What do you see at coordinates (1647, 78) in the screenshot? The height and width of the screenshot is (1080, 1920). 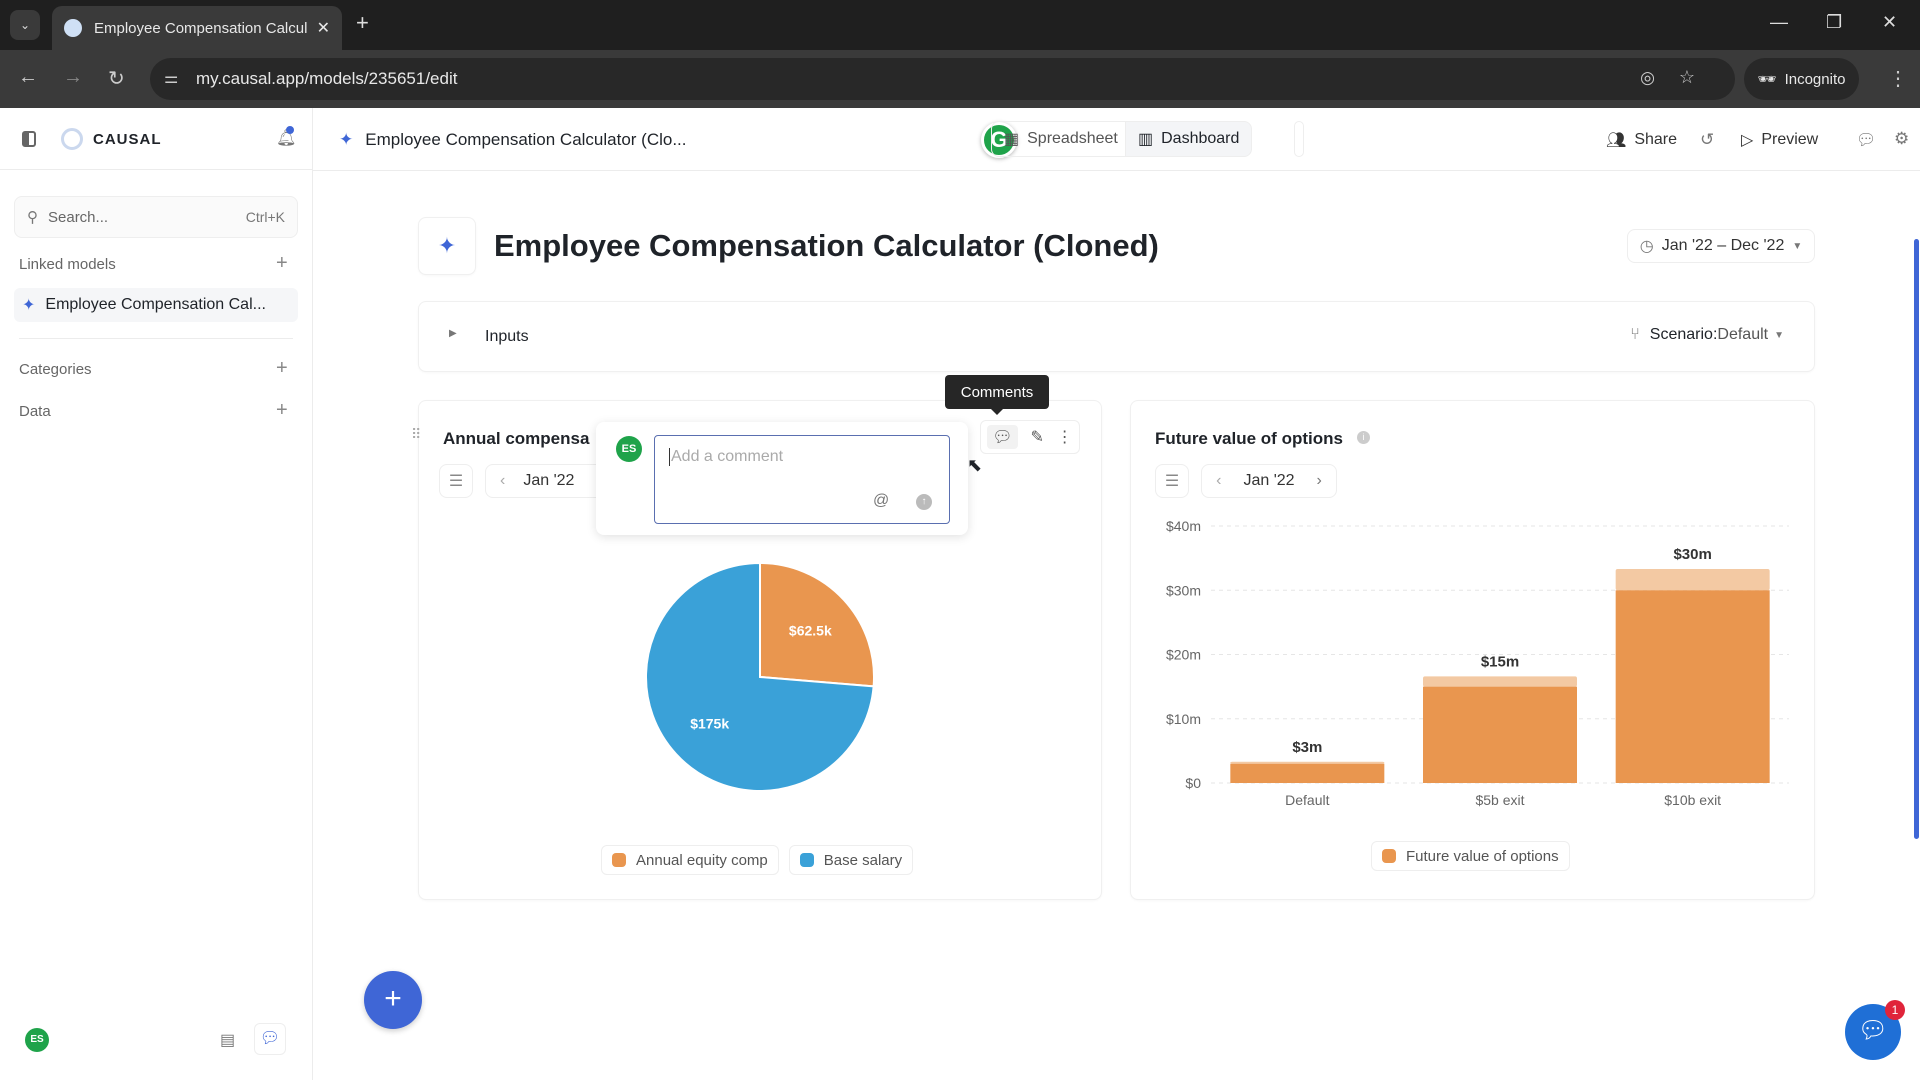 I see `eye-off-icon: ◎` at bounding box center [1647, 78].